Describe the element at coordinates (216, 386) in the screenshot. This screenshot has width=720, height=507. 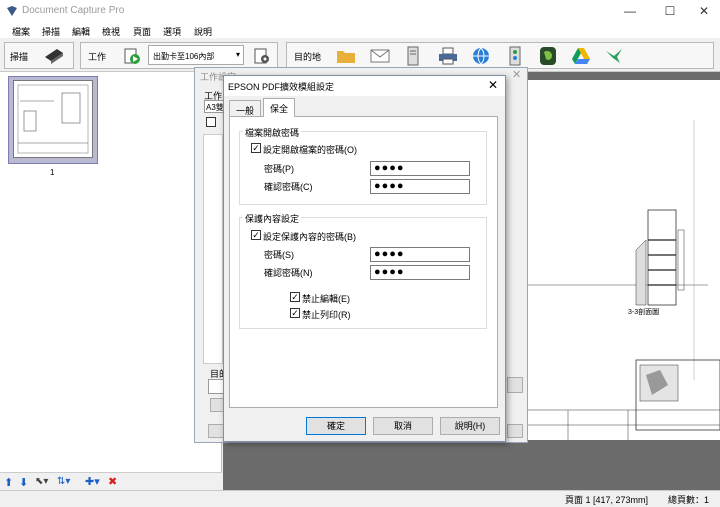
I see `job-settings-destination-field` at that location.